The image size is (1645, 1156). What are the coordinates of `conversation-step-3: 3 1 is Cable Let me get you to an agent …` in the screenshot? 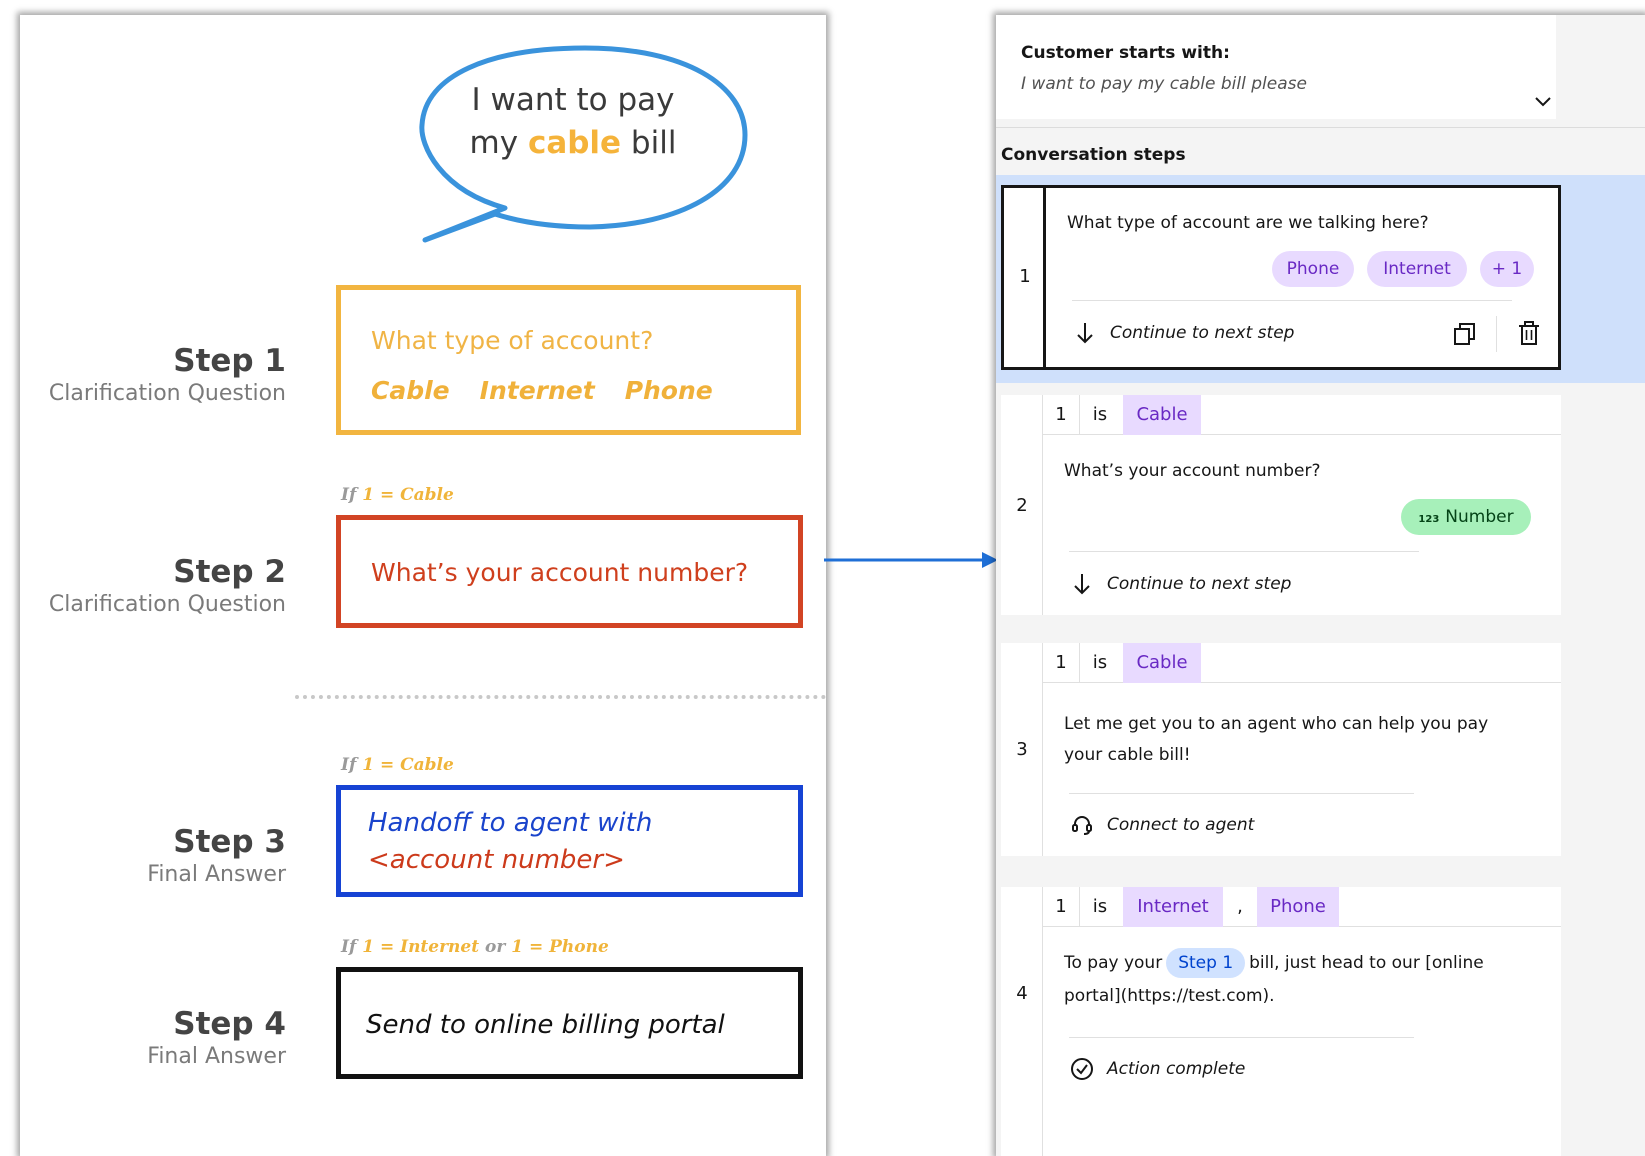 It's located at (1281, 749).